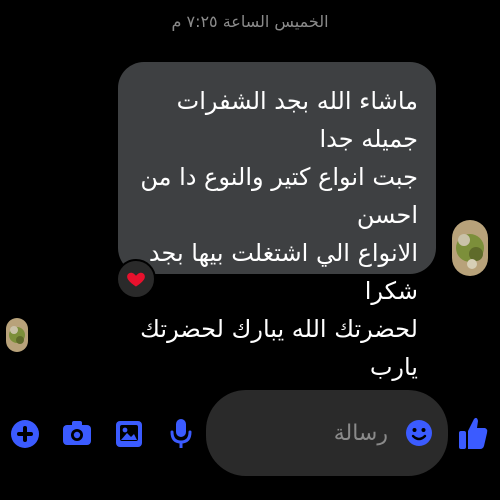 The width and height of the screenshot is (500, 500). I want to click on message-input, so click(308, 433).